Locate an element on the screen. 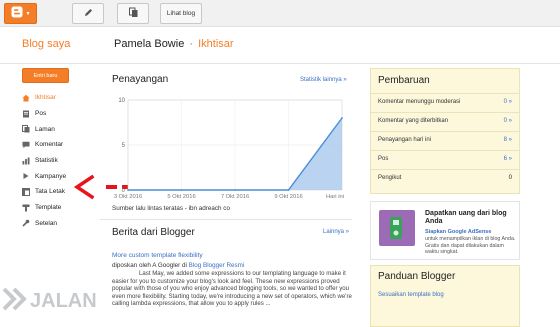 The image size is (560, 327). chevron-down-icon: ▼ is located at coordinates (28, 13).